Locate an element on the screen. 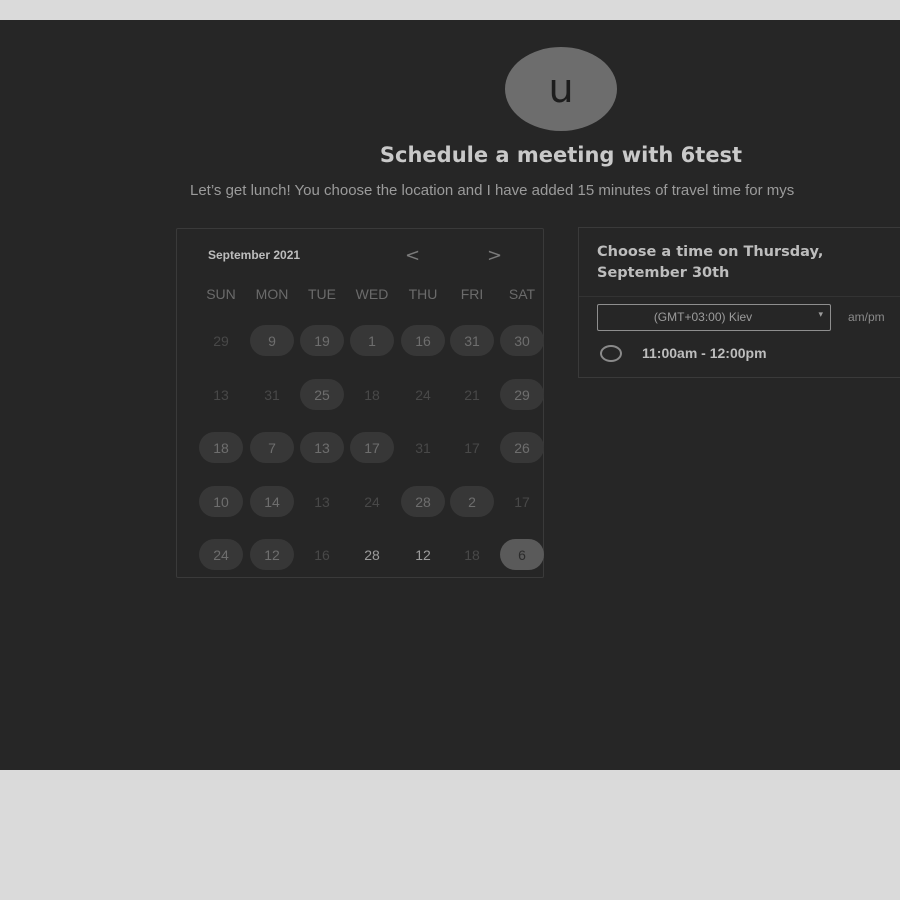 This screenshot has width=900, height=900. calendar-day: 10 is located at coordinates (221, 501).